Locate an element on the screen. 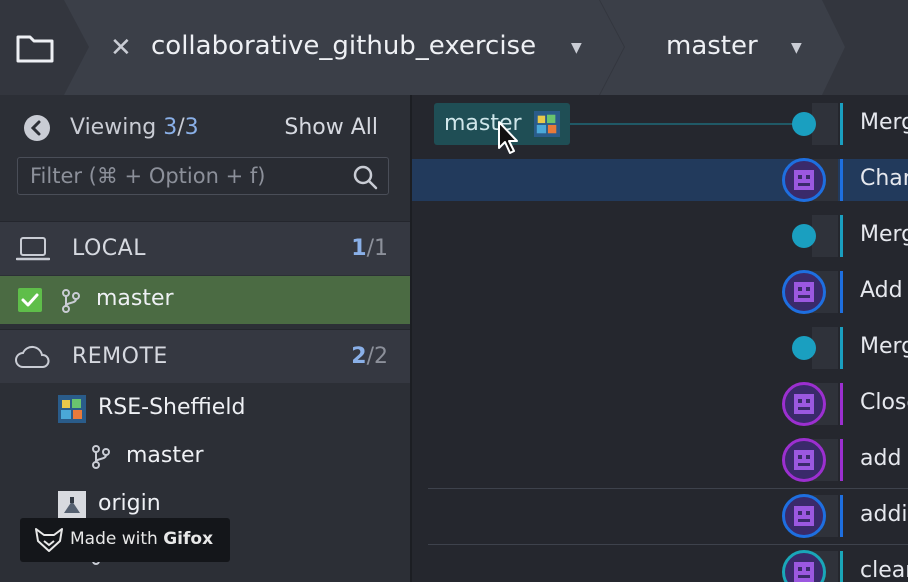 The image size is (908, 582). commit-message: Add is located at coordinates (881, 290).